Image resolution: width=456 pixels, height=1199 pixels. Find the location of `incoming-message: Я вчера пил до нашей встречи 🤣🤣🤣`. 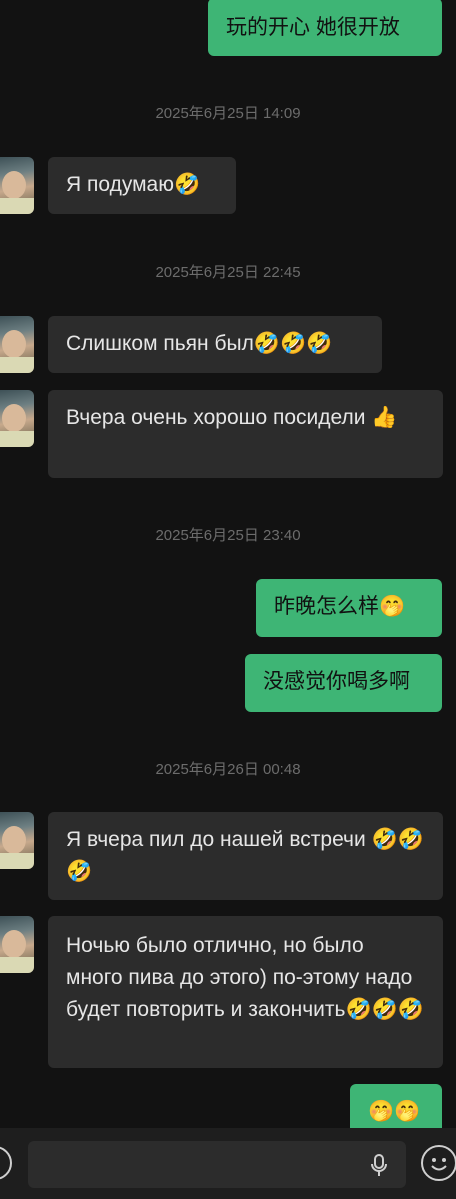

incoming-message: Я вчера пил до нашей встречи 🤣🤣🤣 is located at coordinates (245, 856).